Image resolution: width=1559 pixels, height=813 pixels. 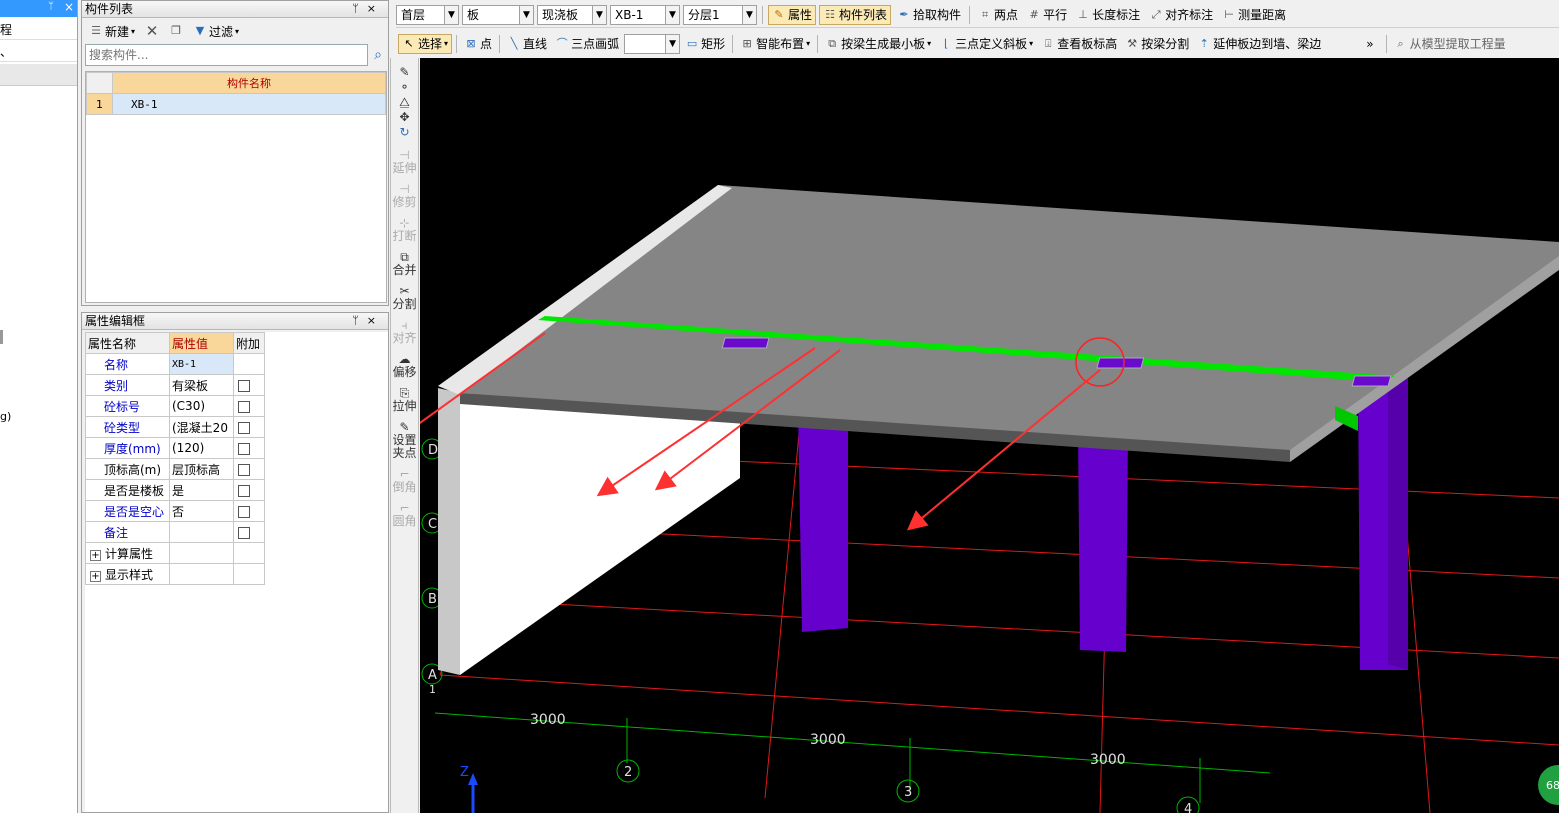 I want to click on three-point-arc-button: ⌒ 三点画弧, so click(x=587, y=44).